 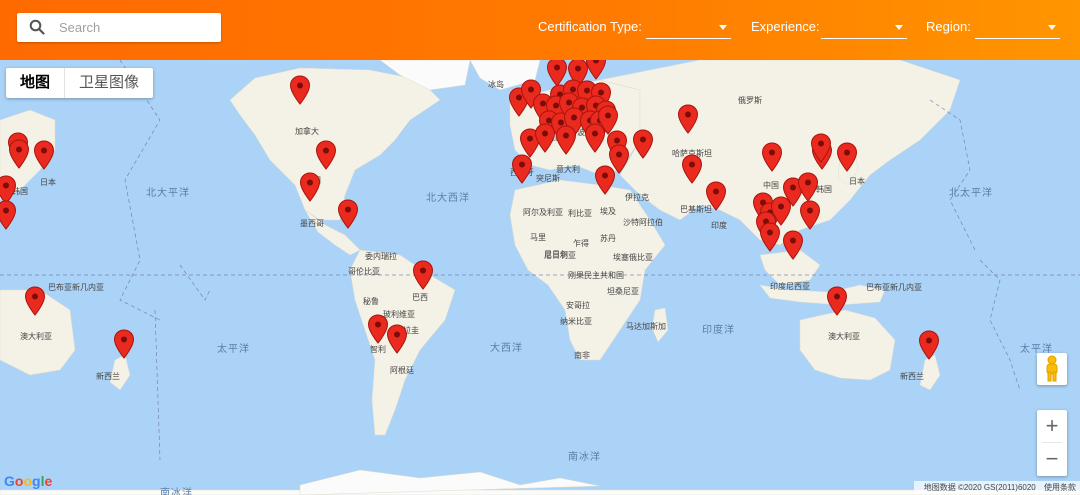 I want to click on country-label: 委内瑞拉, so click(x=381, y=256).